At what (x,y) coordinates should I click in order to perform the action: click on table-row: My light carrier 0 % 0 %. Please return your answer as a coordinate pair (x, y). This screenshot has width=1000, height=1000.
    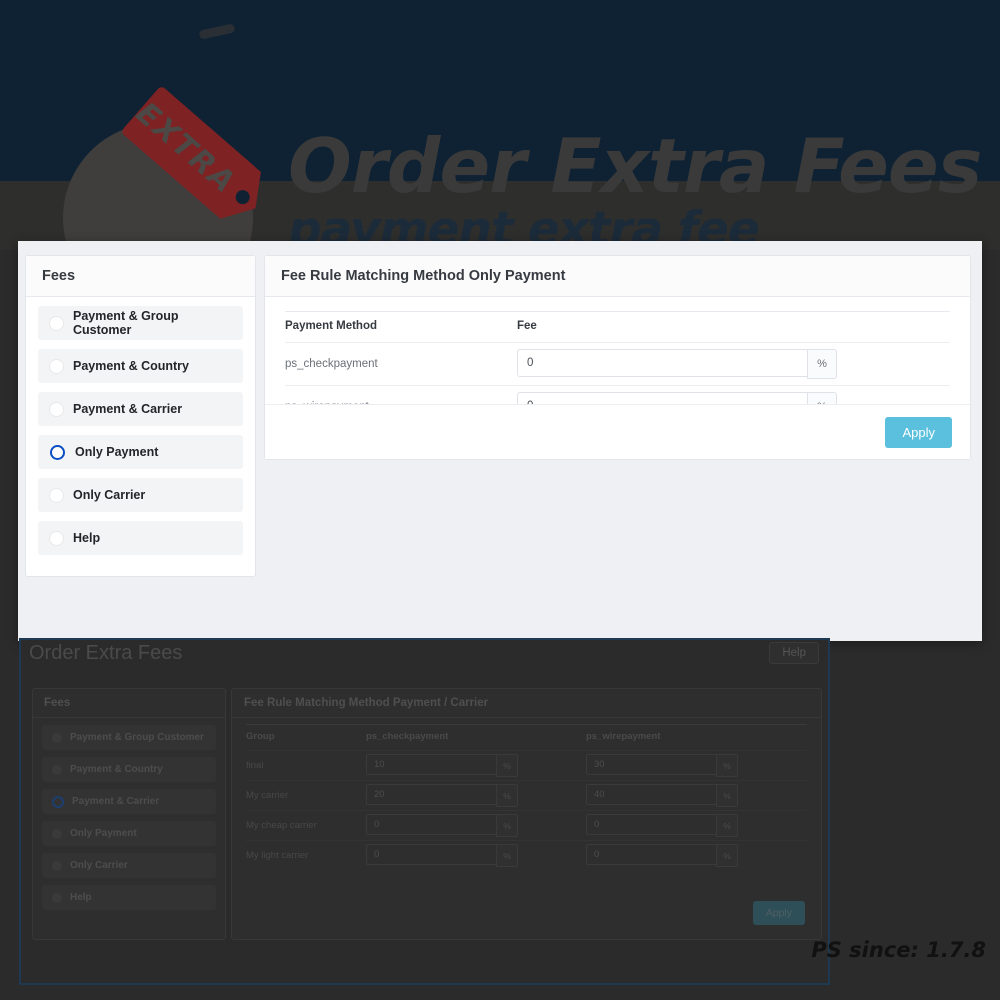
    Looking at the image, I should click on (526, 855).